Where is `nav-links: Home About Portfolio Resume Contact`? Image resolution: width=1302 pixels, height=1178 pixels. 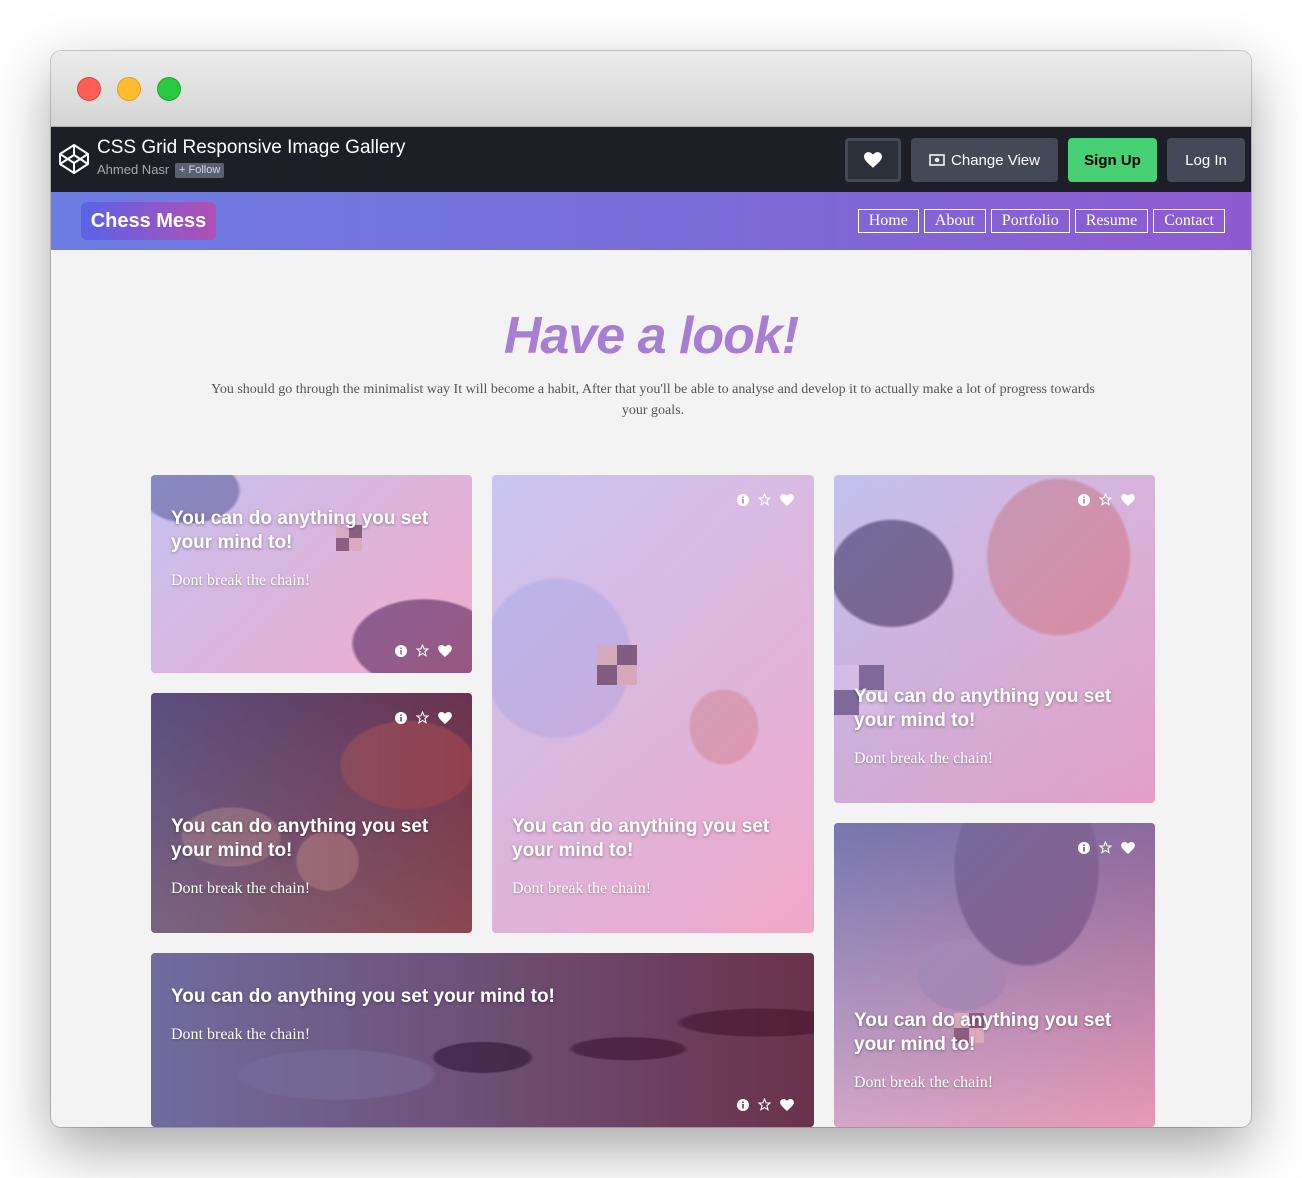 nav-links: Home About Portfolio Resume Contact is located at coordinates (1041, 221).